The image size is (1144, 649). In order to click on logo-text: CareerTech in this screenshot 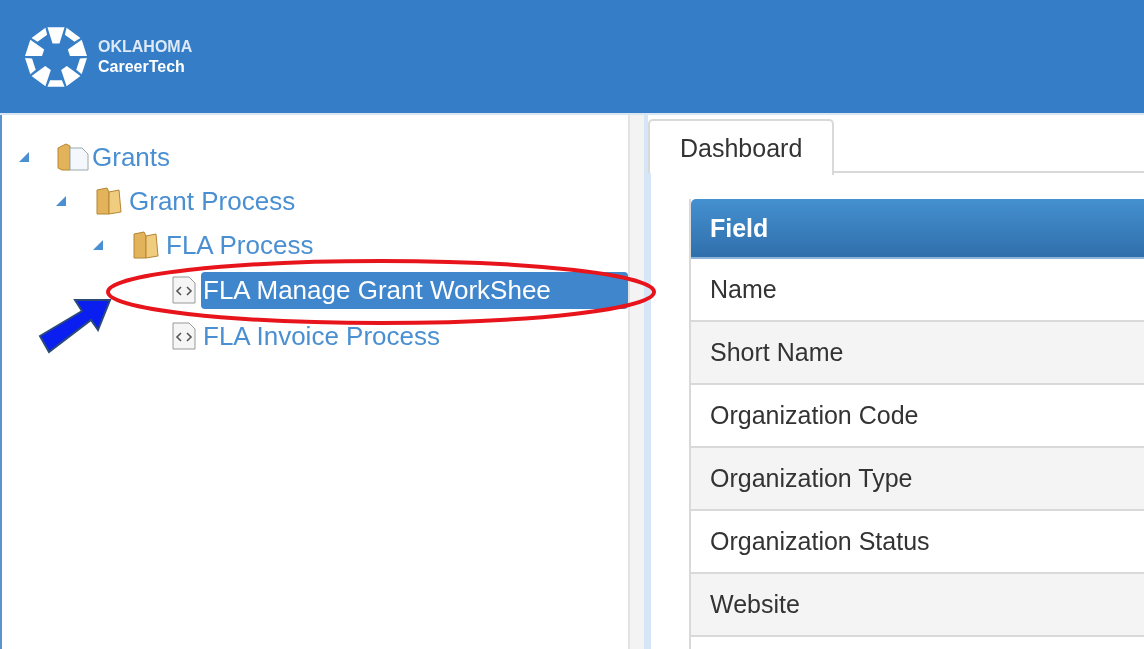, I will do `click(142, 66)`.